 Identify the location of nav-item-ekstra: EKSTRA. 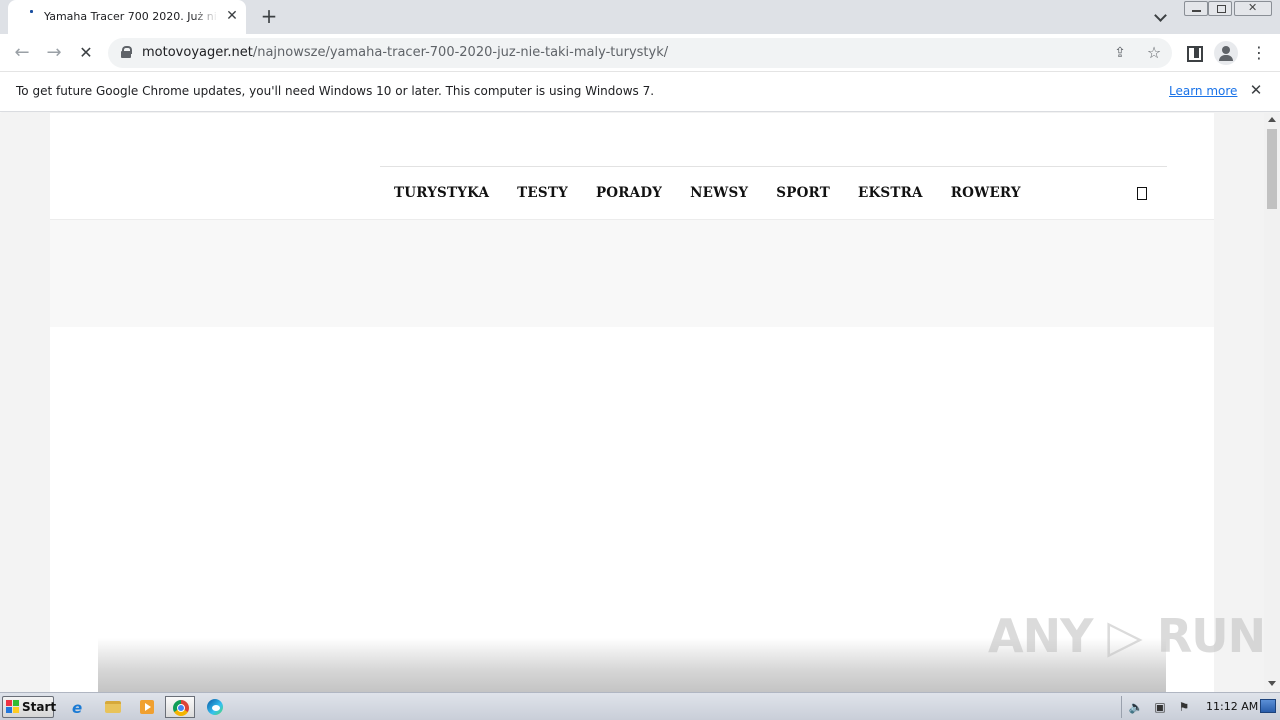
(890, 193).